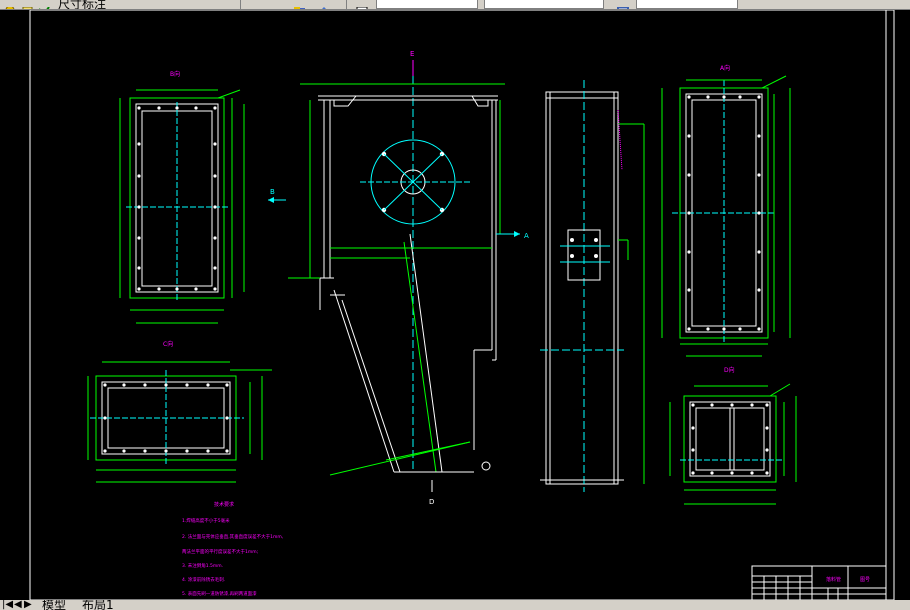 The height and width of the screenshot is (610, 910). I want to click on notes-line: 4. 涂漆前除锈去毛刺., so click(203, 579).